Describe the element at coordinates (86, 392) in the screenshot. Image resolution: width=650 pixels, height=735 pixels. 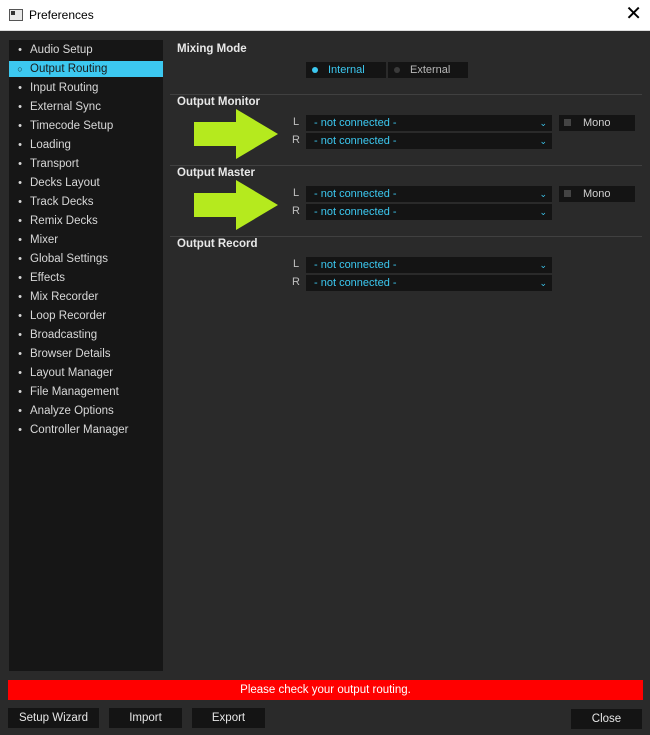
I see `sidebar-item-file-management: • File Management` at that location.